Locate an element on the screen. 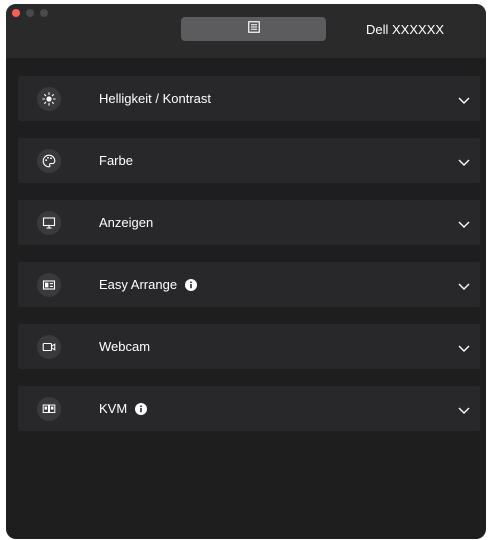  section-kvm: KVM is located at coordinates (249, 408).